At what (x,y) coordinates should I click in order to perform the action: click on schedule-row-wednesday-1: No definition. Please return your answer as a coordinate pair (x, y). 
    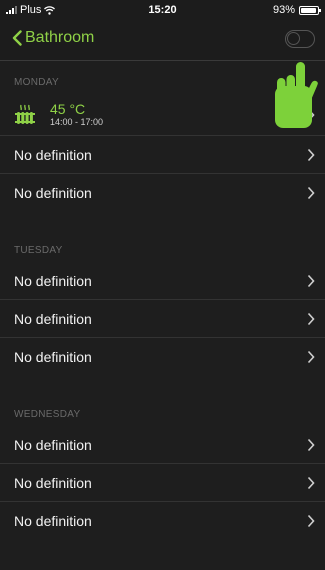
    Looking at the image, I should click on (162, 445).